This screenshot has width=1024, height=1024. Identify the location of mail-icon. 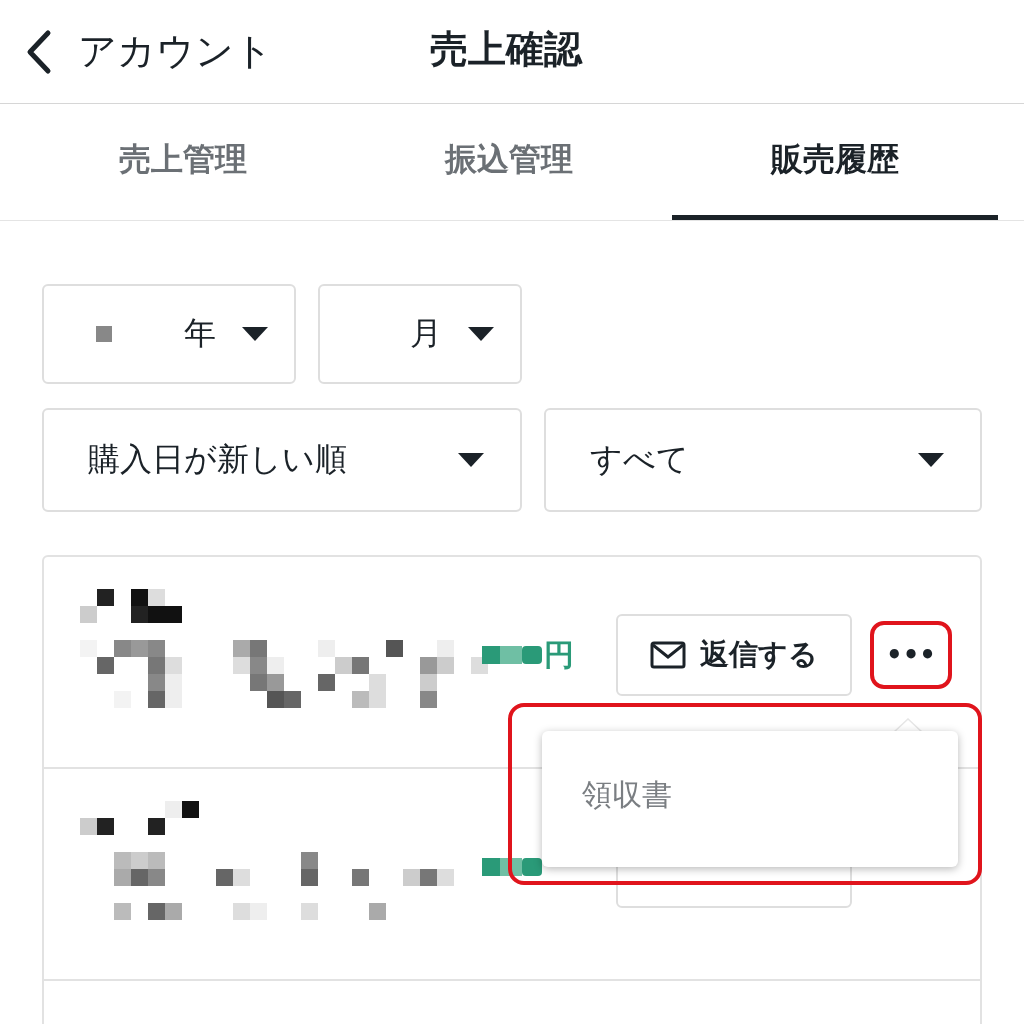
(668, 655).